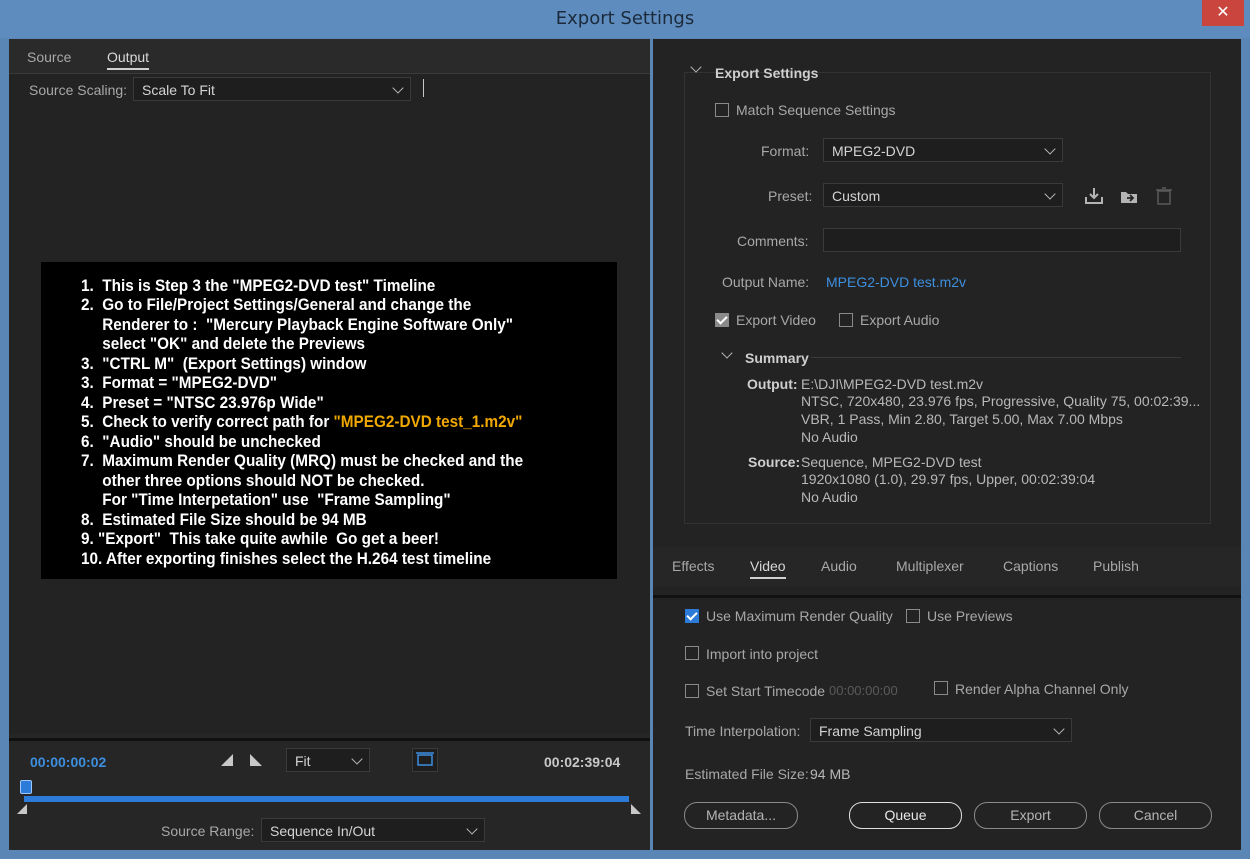 Image resolution: width=1250 pixels, height=859 pixels. What do you see at coordinates (1030, 815) in the screenshot?
I see `export-button: Export` at bounding box center [1030, 815].